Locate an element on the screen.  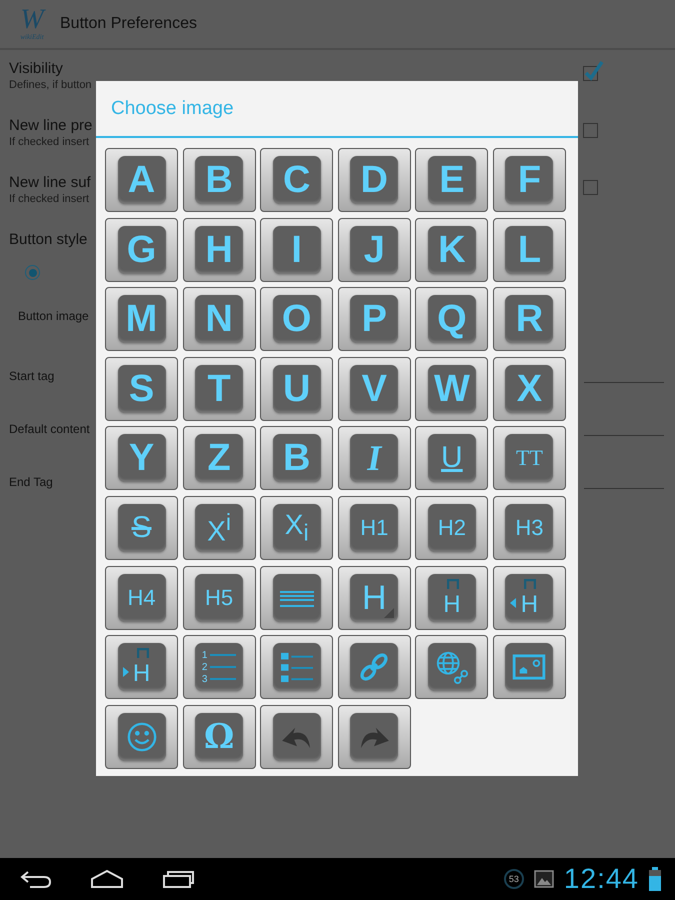
field-label: End Tag is located at coordinates (31, 482).